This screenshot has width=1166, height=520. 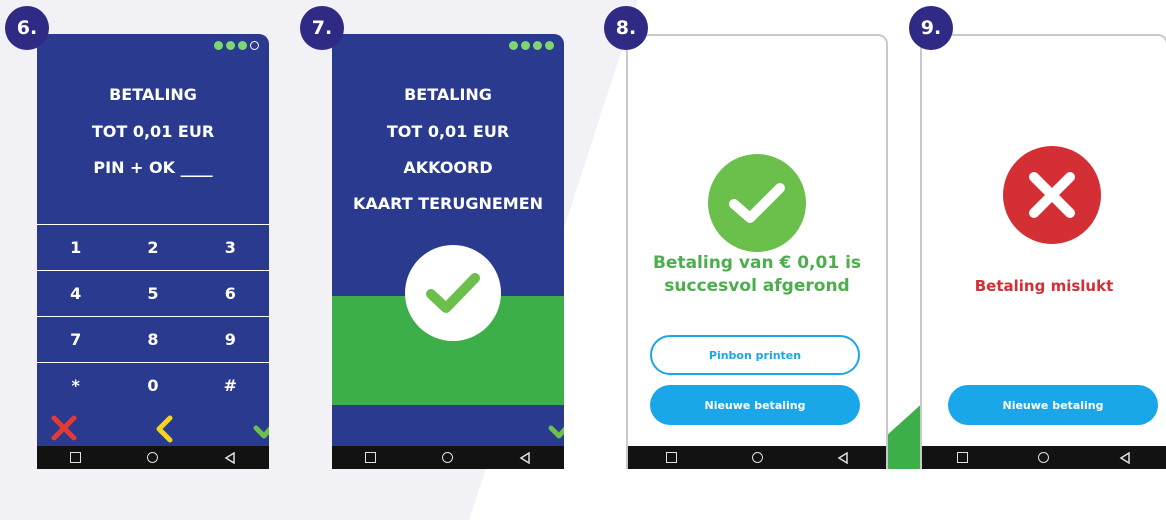 I want to click on keypad-row: 4 5 6, so click(x=153, y=293).